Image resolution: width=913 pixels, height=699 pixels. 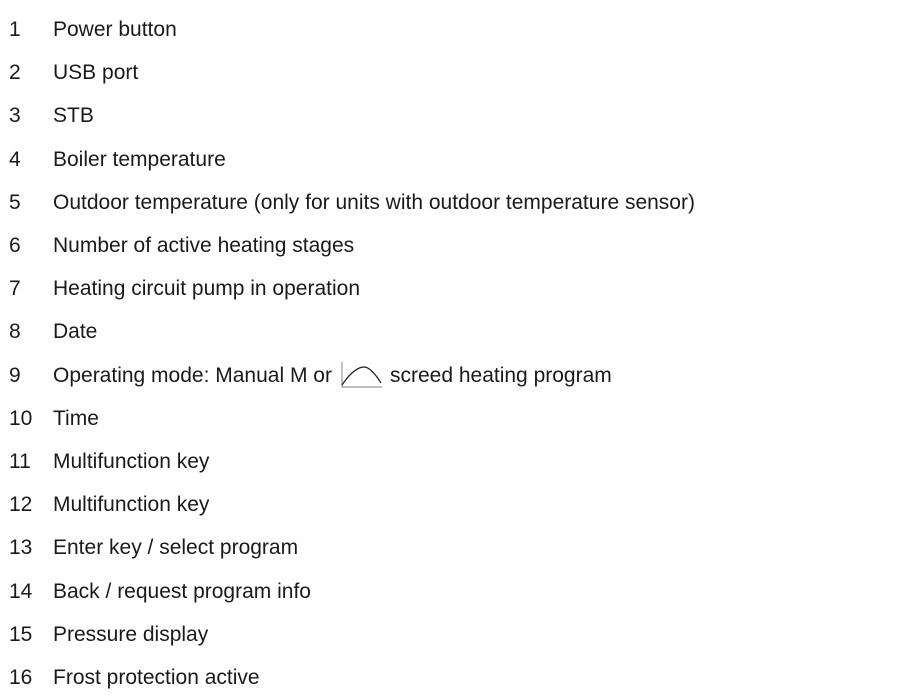 I want to click on item-text: USB port, so click(x=96, y=73).